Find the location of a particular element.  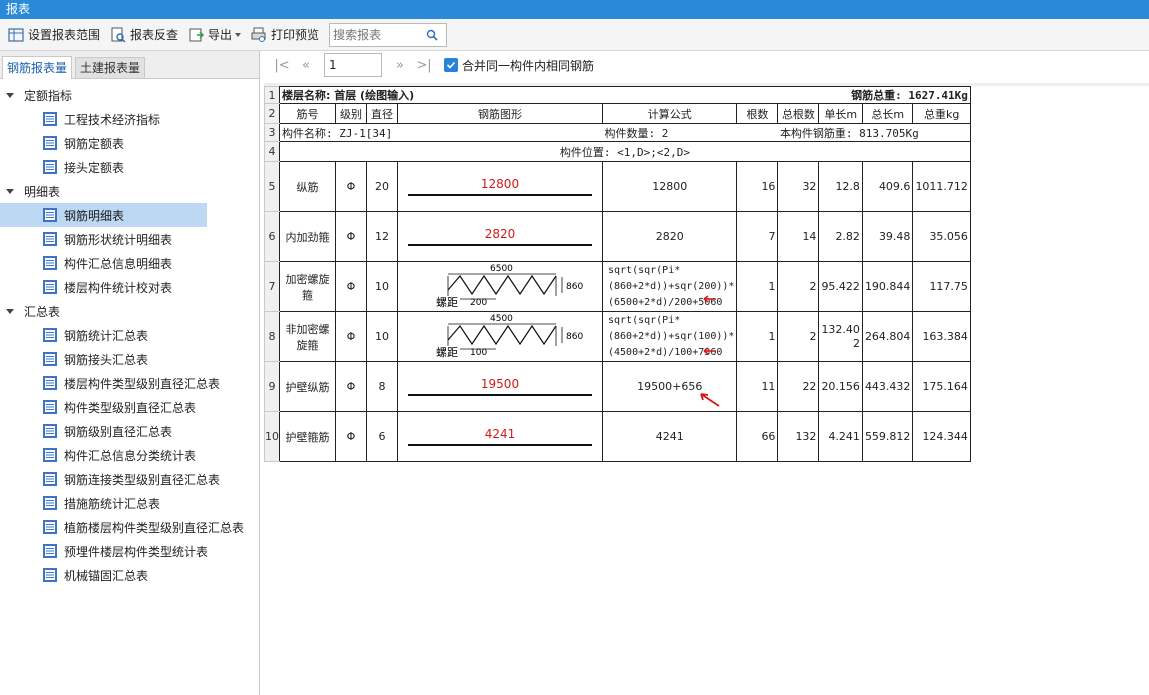

bar-name: 加密螺旋箍 is located at coordinates (307, 286).